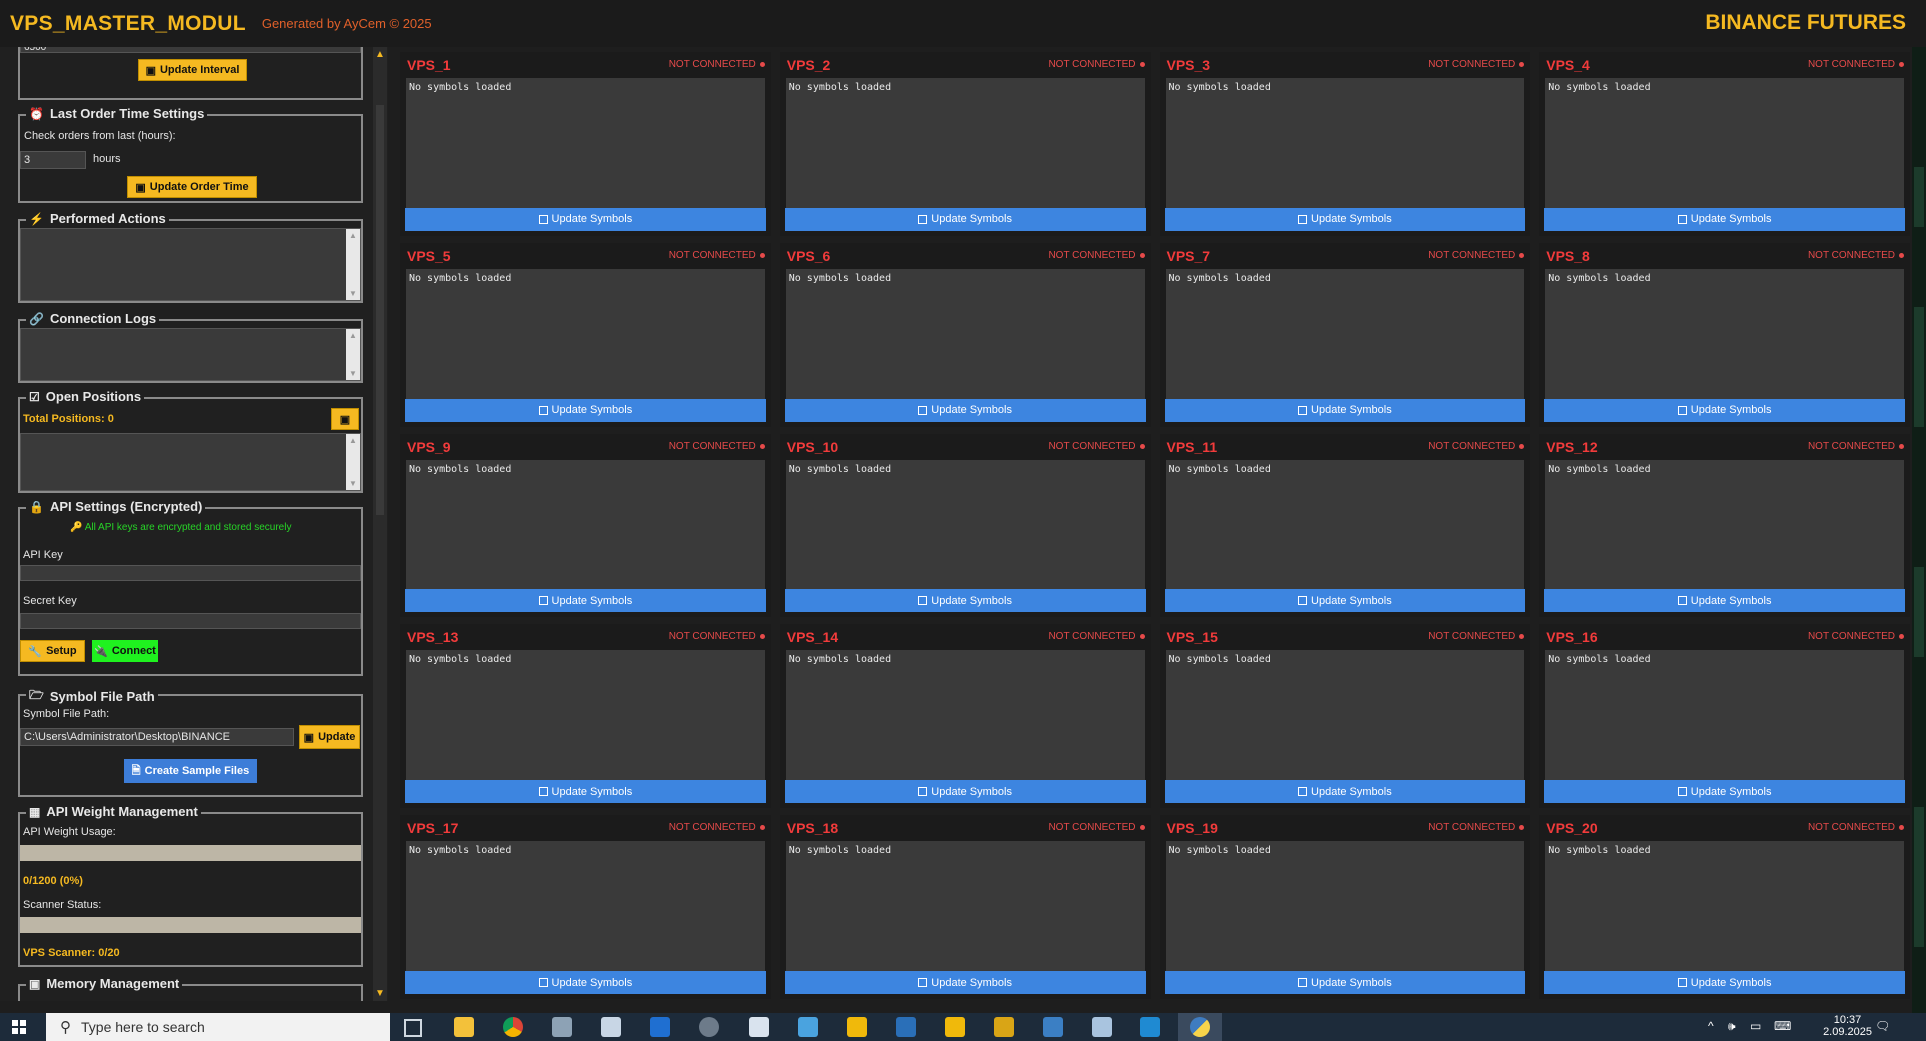 The height and width of the screenshot is (1041, 1926). Describe the element at coordinates (1755, 1026) in the screenshot. I see `network-icon: ▭` at that location.